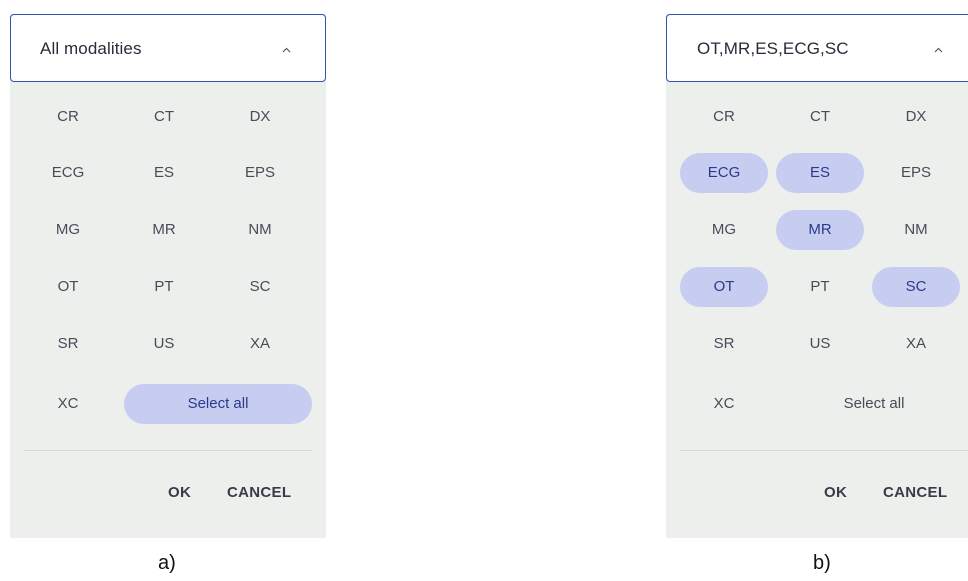 The image size is (968, 581). Describe the element at coordinates (822, 563) in the screenshot. I see `caption-b: b)` at that location.